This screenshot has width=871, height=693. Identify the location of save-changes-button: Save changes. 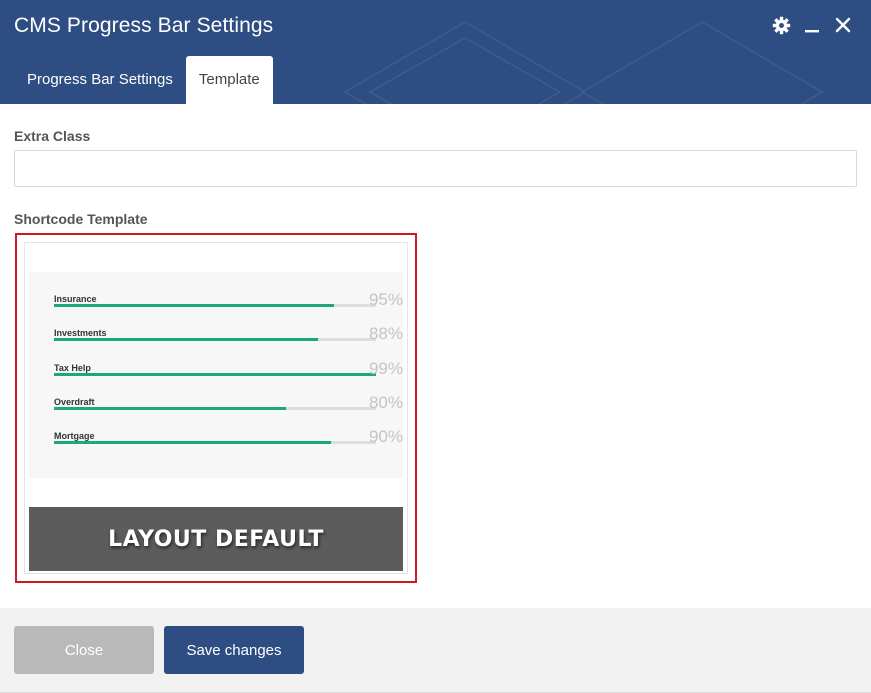
(234, 650).